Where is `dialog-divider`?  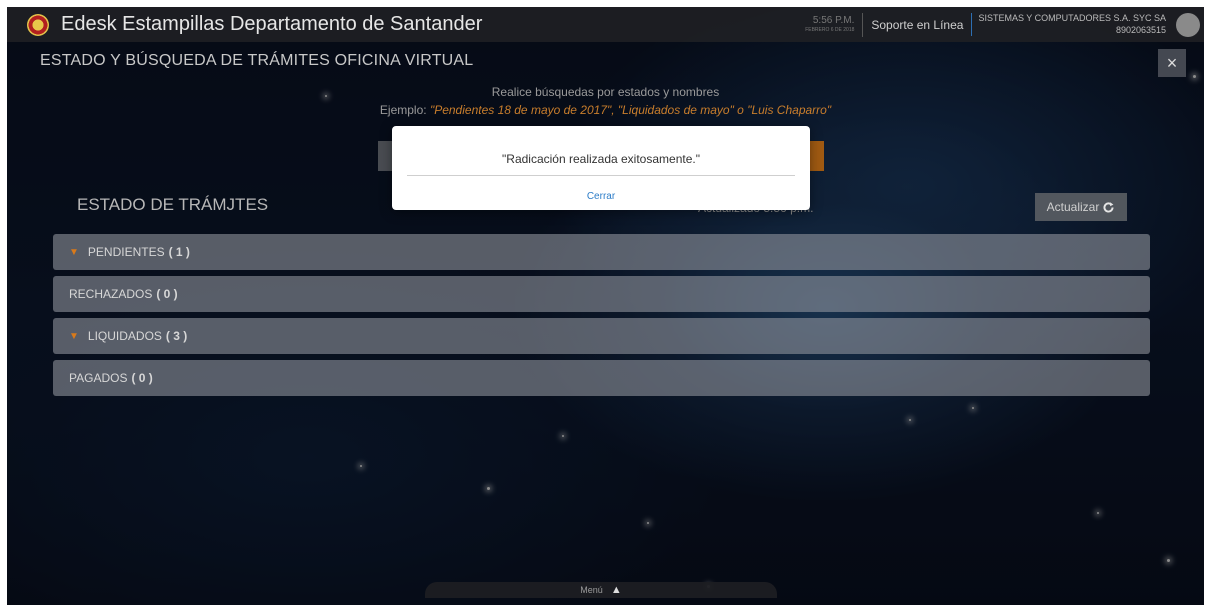
dialog-divider is located at coordinates (601, 175).